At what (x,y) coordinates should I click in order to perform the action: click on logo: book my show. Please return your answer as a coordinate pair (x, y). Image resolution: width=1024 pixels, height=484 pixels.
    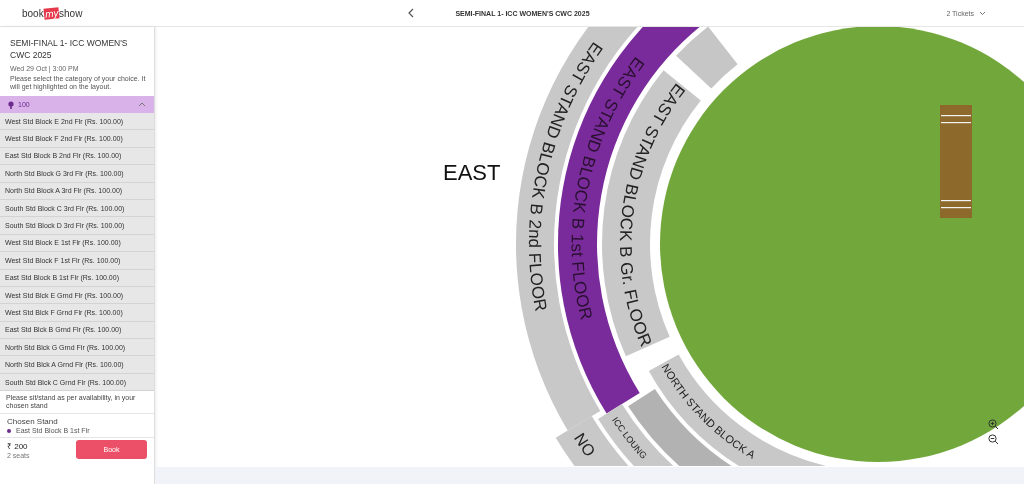
    Looking at the image, I should click on (52, 13).